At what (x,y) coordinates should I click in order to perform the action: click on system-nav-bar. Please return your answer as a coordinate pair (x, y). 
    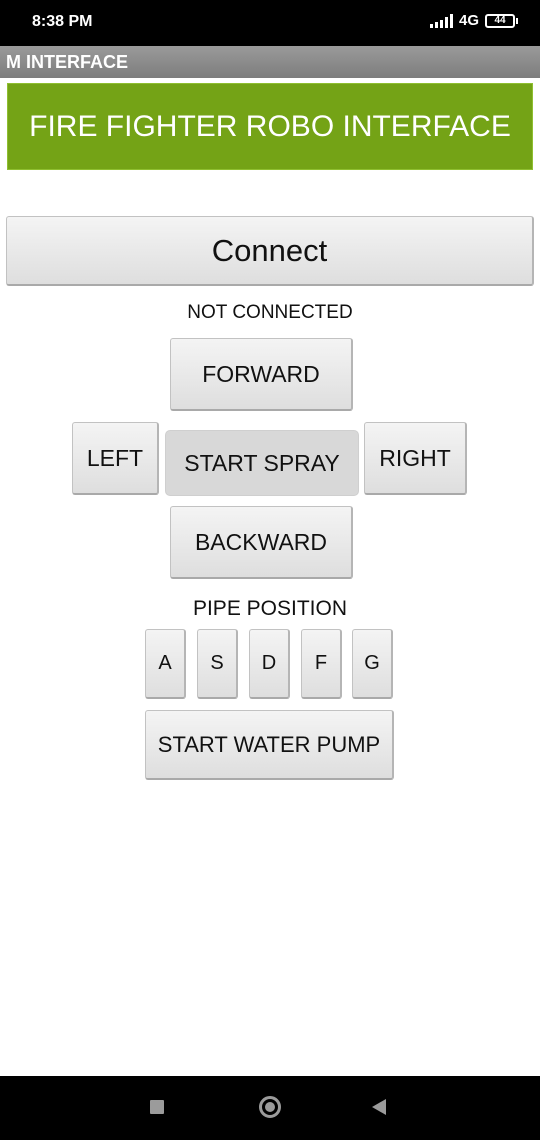
    Looking at the image, I should click on (270, 1108).